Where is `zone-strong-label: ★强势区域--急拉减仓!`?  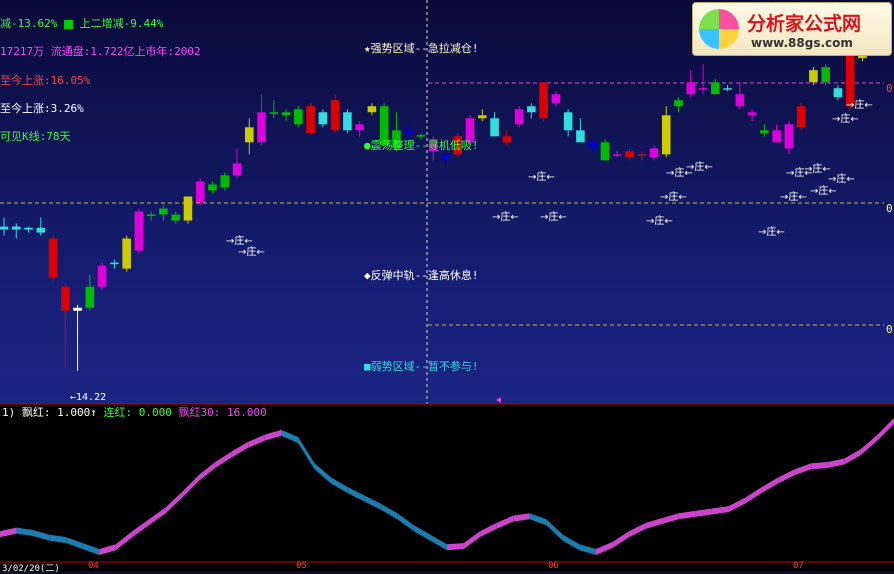 zone-strong-label: ★强势区域--急拉减仓! is located at coordinates (421, 48).